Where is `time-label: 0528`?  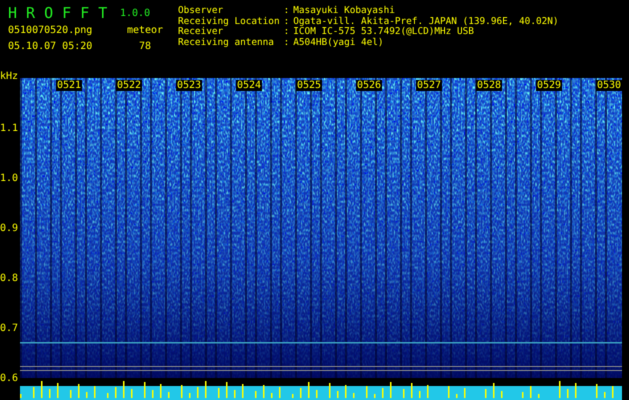 time-label: 0528 is located at coordinates (489, 85).